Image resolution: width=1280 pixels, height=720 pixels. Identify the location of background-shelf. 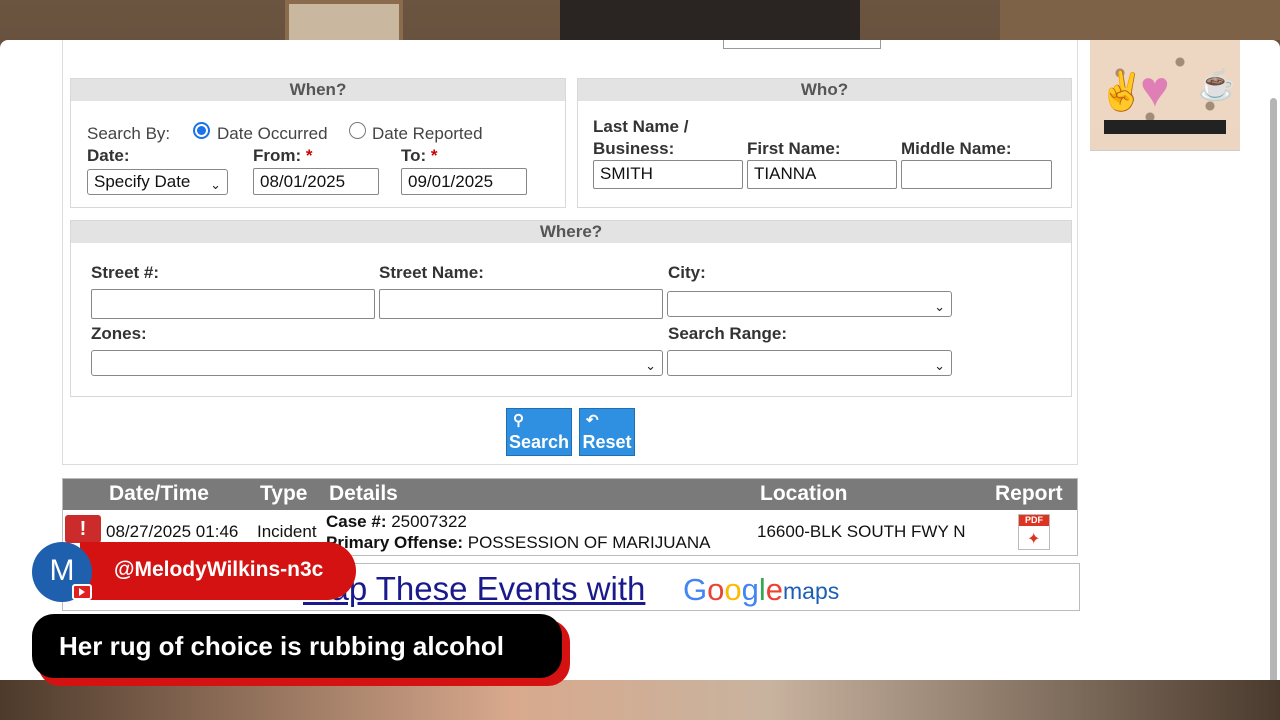
(1140, 20).